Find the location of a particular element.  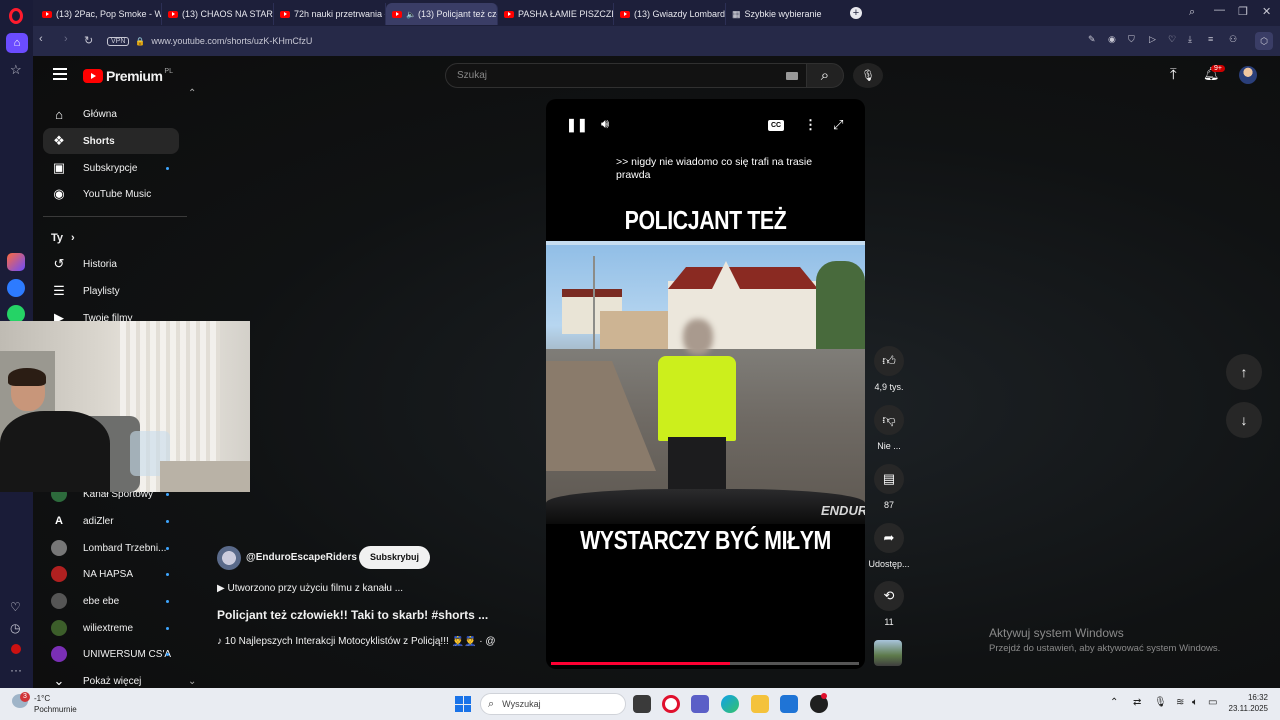

wifi-icon: ≋ is located at coordinates (1180, 702).